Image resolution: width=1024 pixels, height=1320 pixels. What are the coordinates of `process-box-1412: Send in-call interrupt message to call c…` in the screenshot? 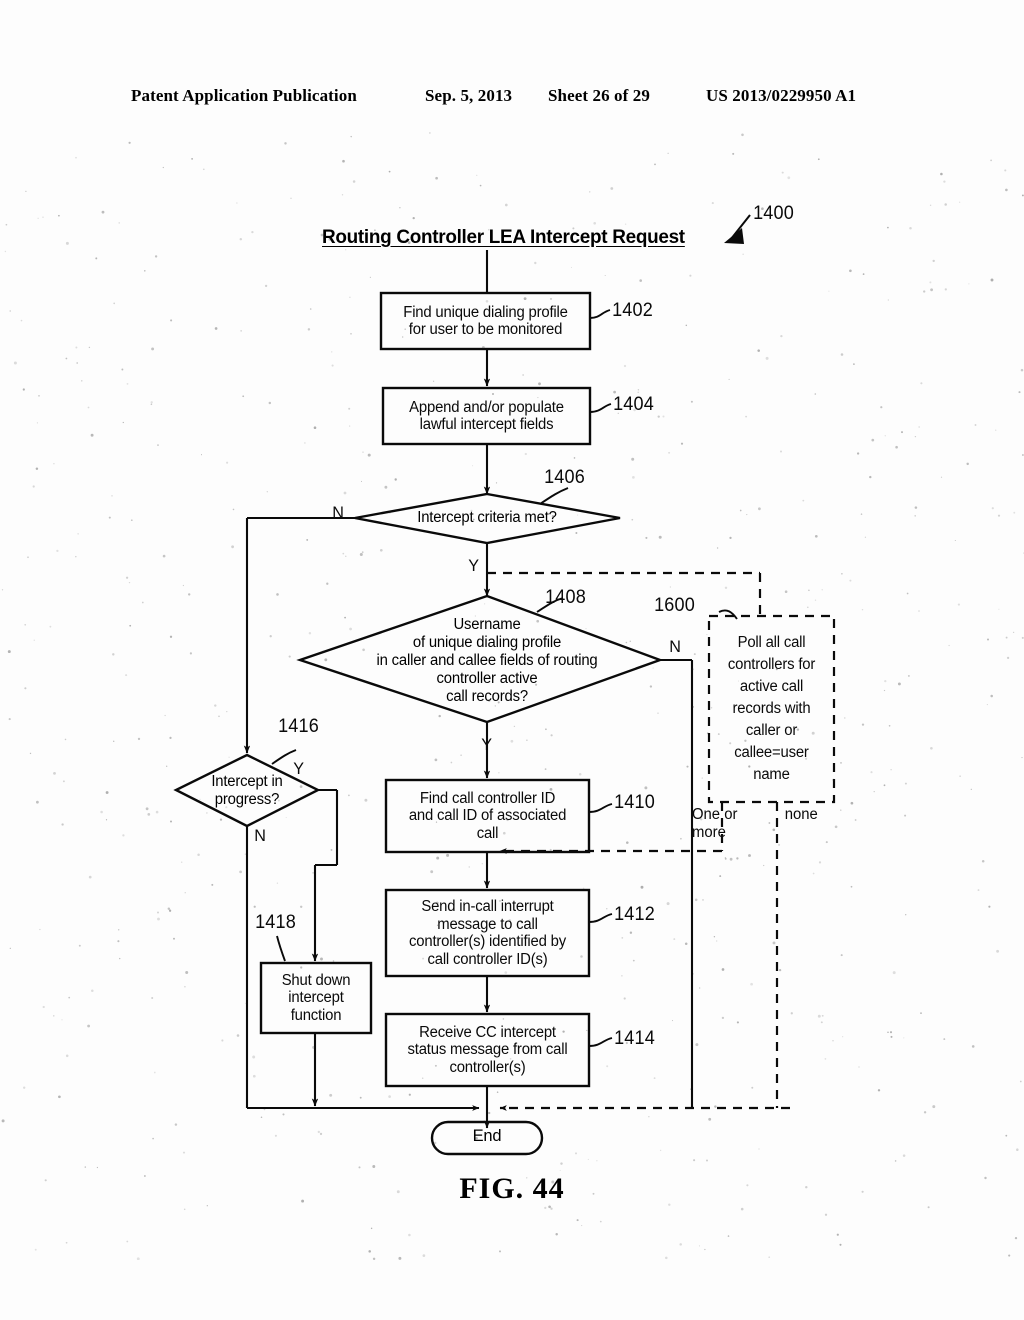 It's located at (487, 933).